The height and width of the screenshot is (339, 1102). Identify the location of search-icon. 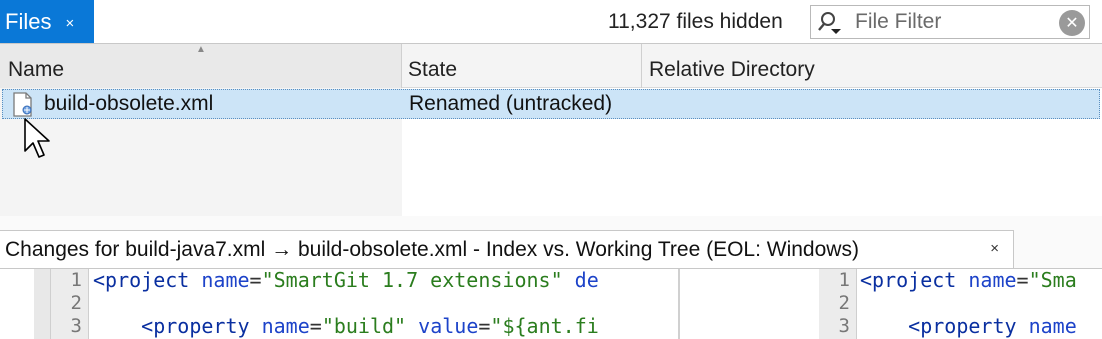
(831, 23).